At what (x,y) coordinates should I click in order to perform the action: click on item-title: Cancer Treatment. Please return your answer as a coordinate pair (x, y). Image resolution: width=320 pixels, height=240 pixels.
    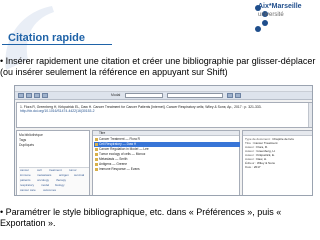
    Looking at the image, I should click on (112, 139).